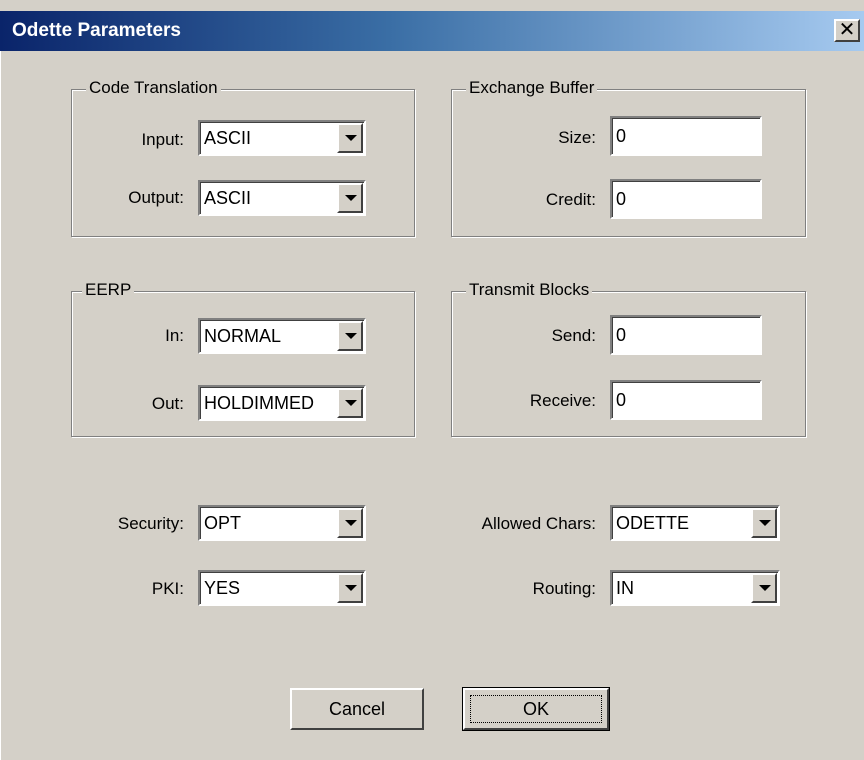 This screenshot has height=760, width=864. What do you see at coordinates (686, 400) in the screenshot?
I see `receive-field: 0` at bounding box center [686, 400].